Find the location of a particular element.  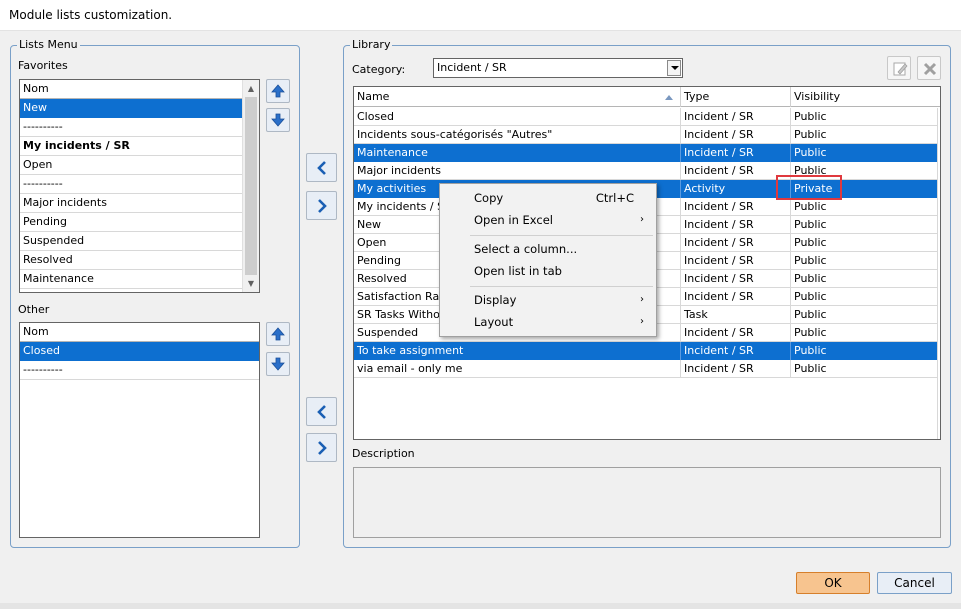

cell-name: To take assignment is located at coordinates (517, 351).